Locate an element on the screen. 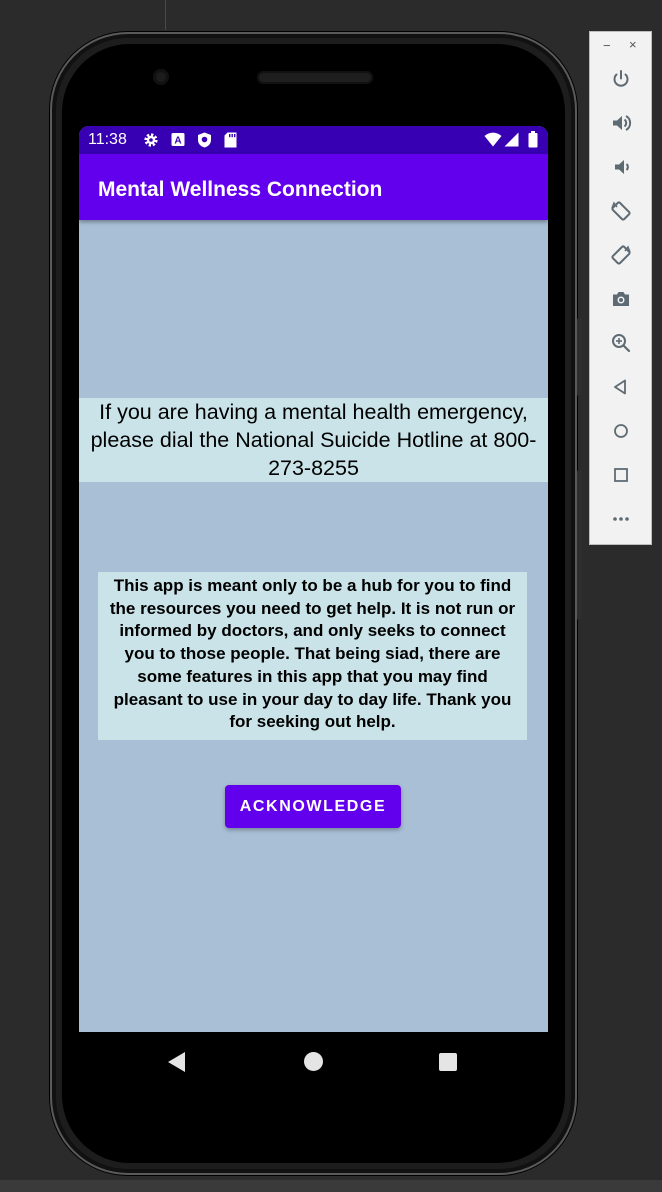 The height and width of the screenshot is (1192, 662). svg-text: A is located at coordinates (177, 141).